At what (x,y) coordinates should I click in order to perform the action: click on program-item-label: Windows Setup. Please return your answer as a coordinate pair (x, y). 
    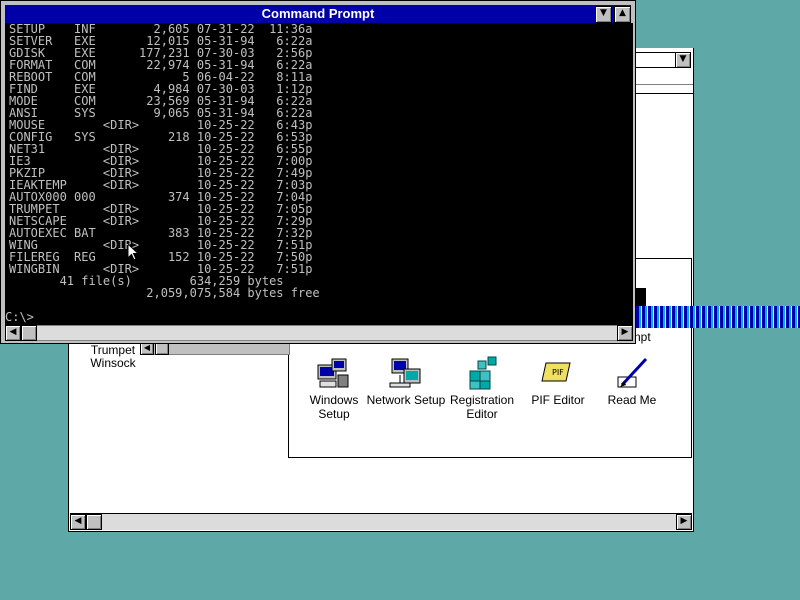
    Looking at the image, I should click on (334, 407).